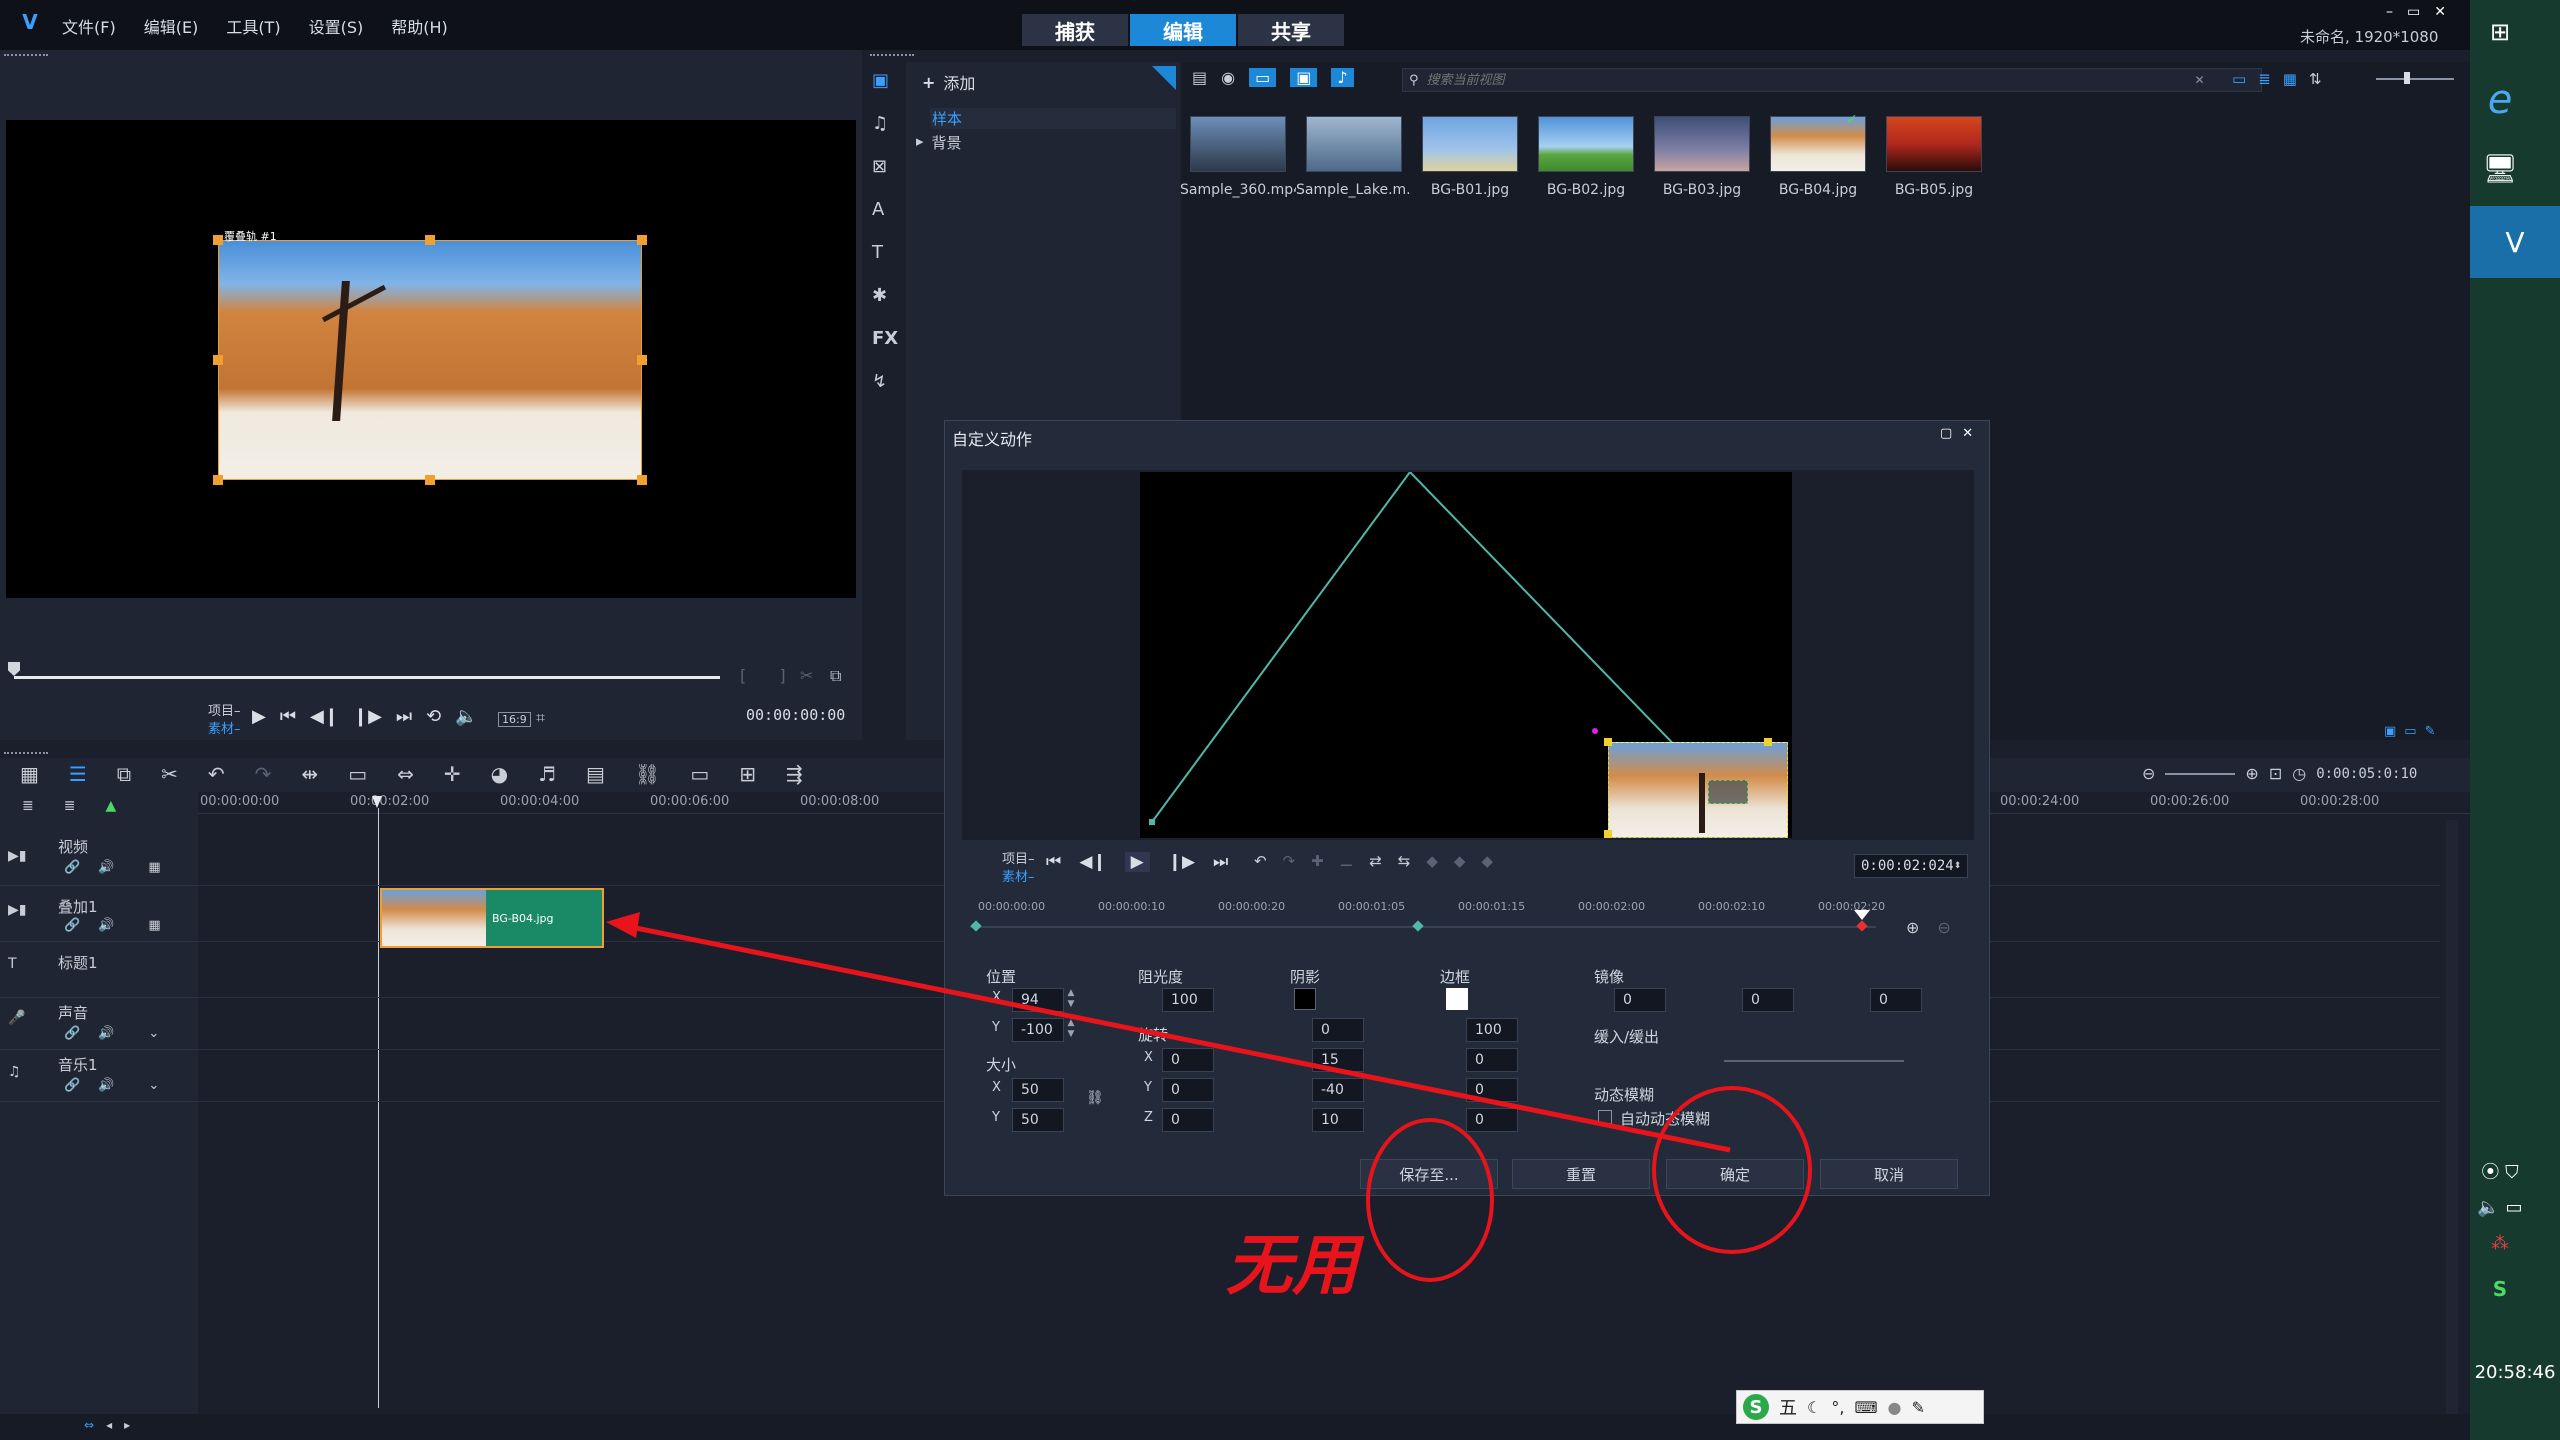 Image resolution: width=2560 pixels, height=1440 pixels. I want to click on tray-network-icon: ⦿ ⛉, so click(2500, 1171).